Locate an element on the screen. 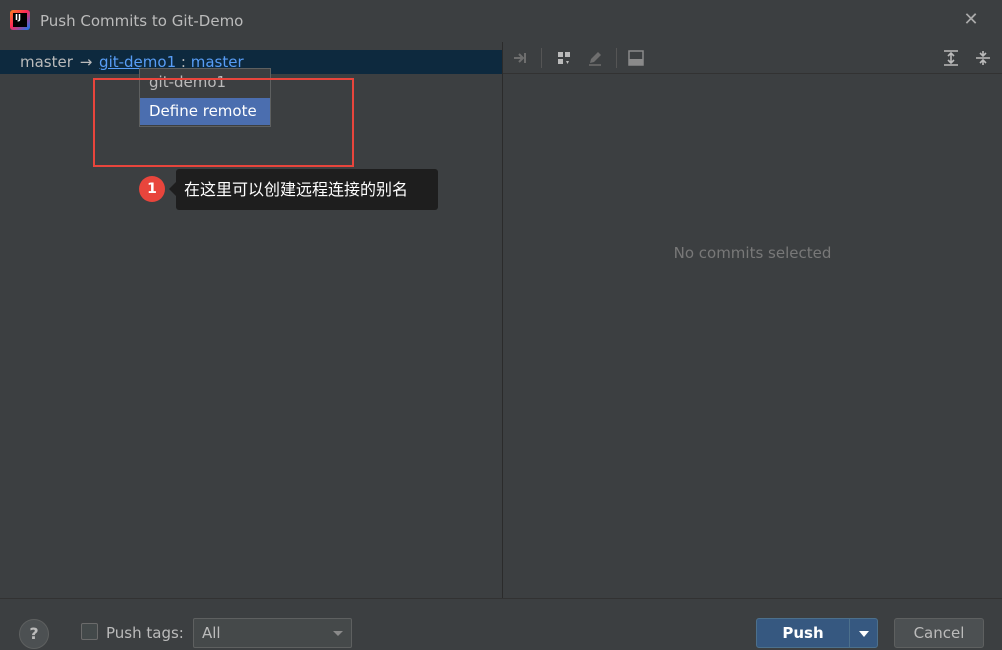 The height and width of the screenshot is (650, 1002). push-tags-value: All is located at coordinates (211, 633).